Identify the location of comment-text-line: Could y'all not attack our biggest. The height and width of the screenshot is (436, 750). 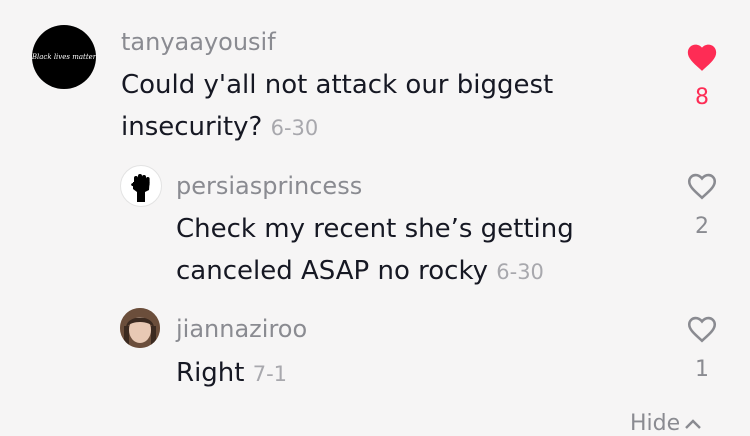
(337, 85).